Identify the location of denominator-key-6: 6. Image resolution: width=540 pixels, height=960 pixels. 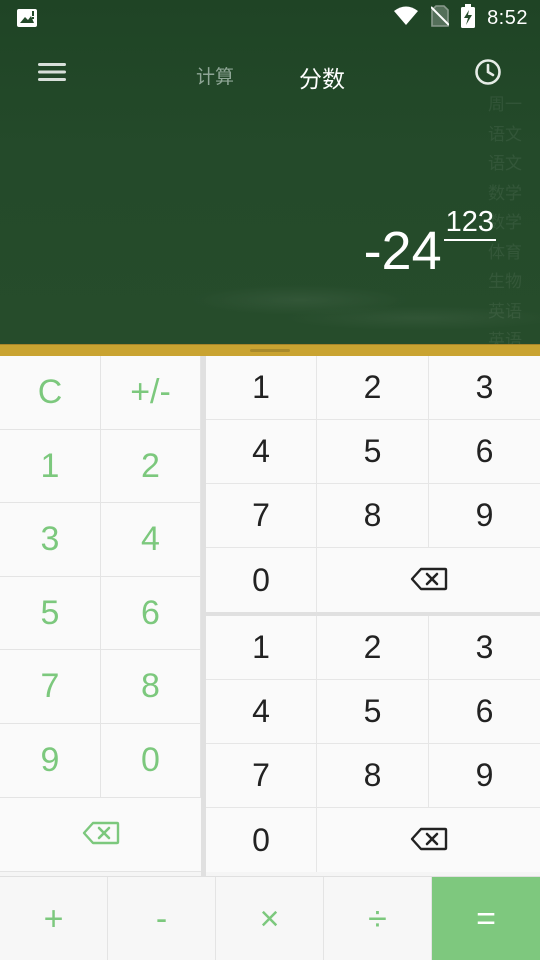
(484, 712).